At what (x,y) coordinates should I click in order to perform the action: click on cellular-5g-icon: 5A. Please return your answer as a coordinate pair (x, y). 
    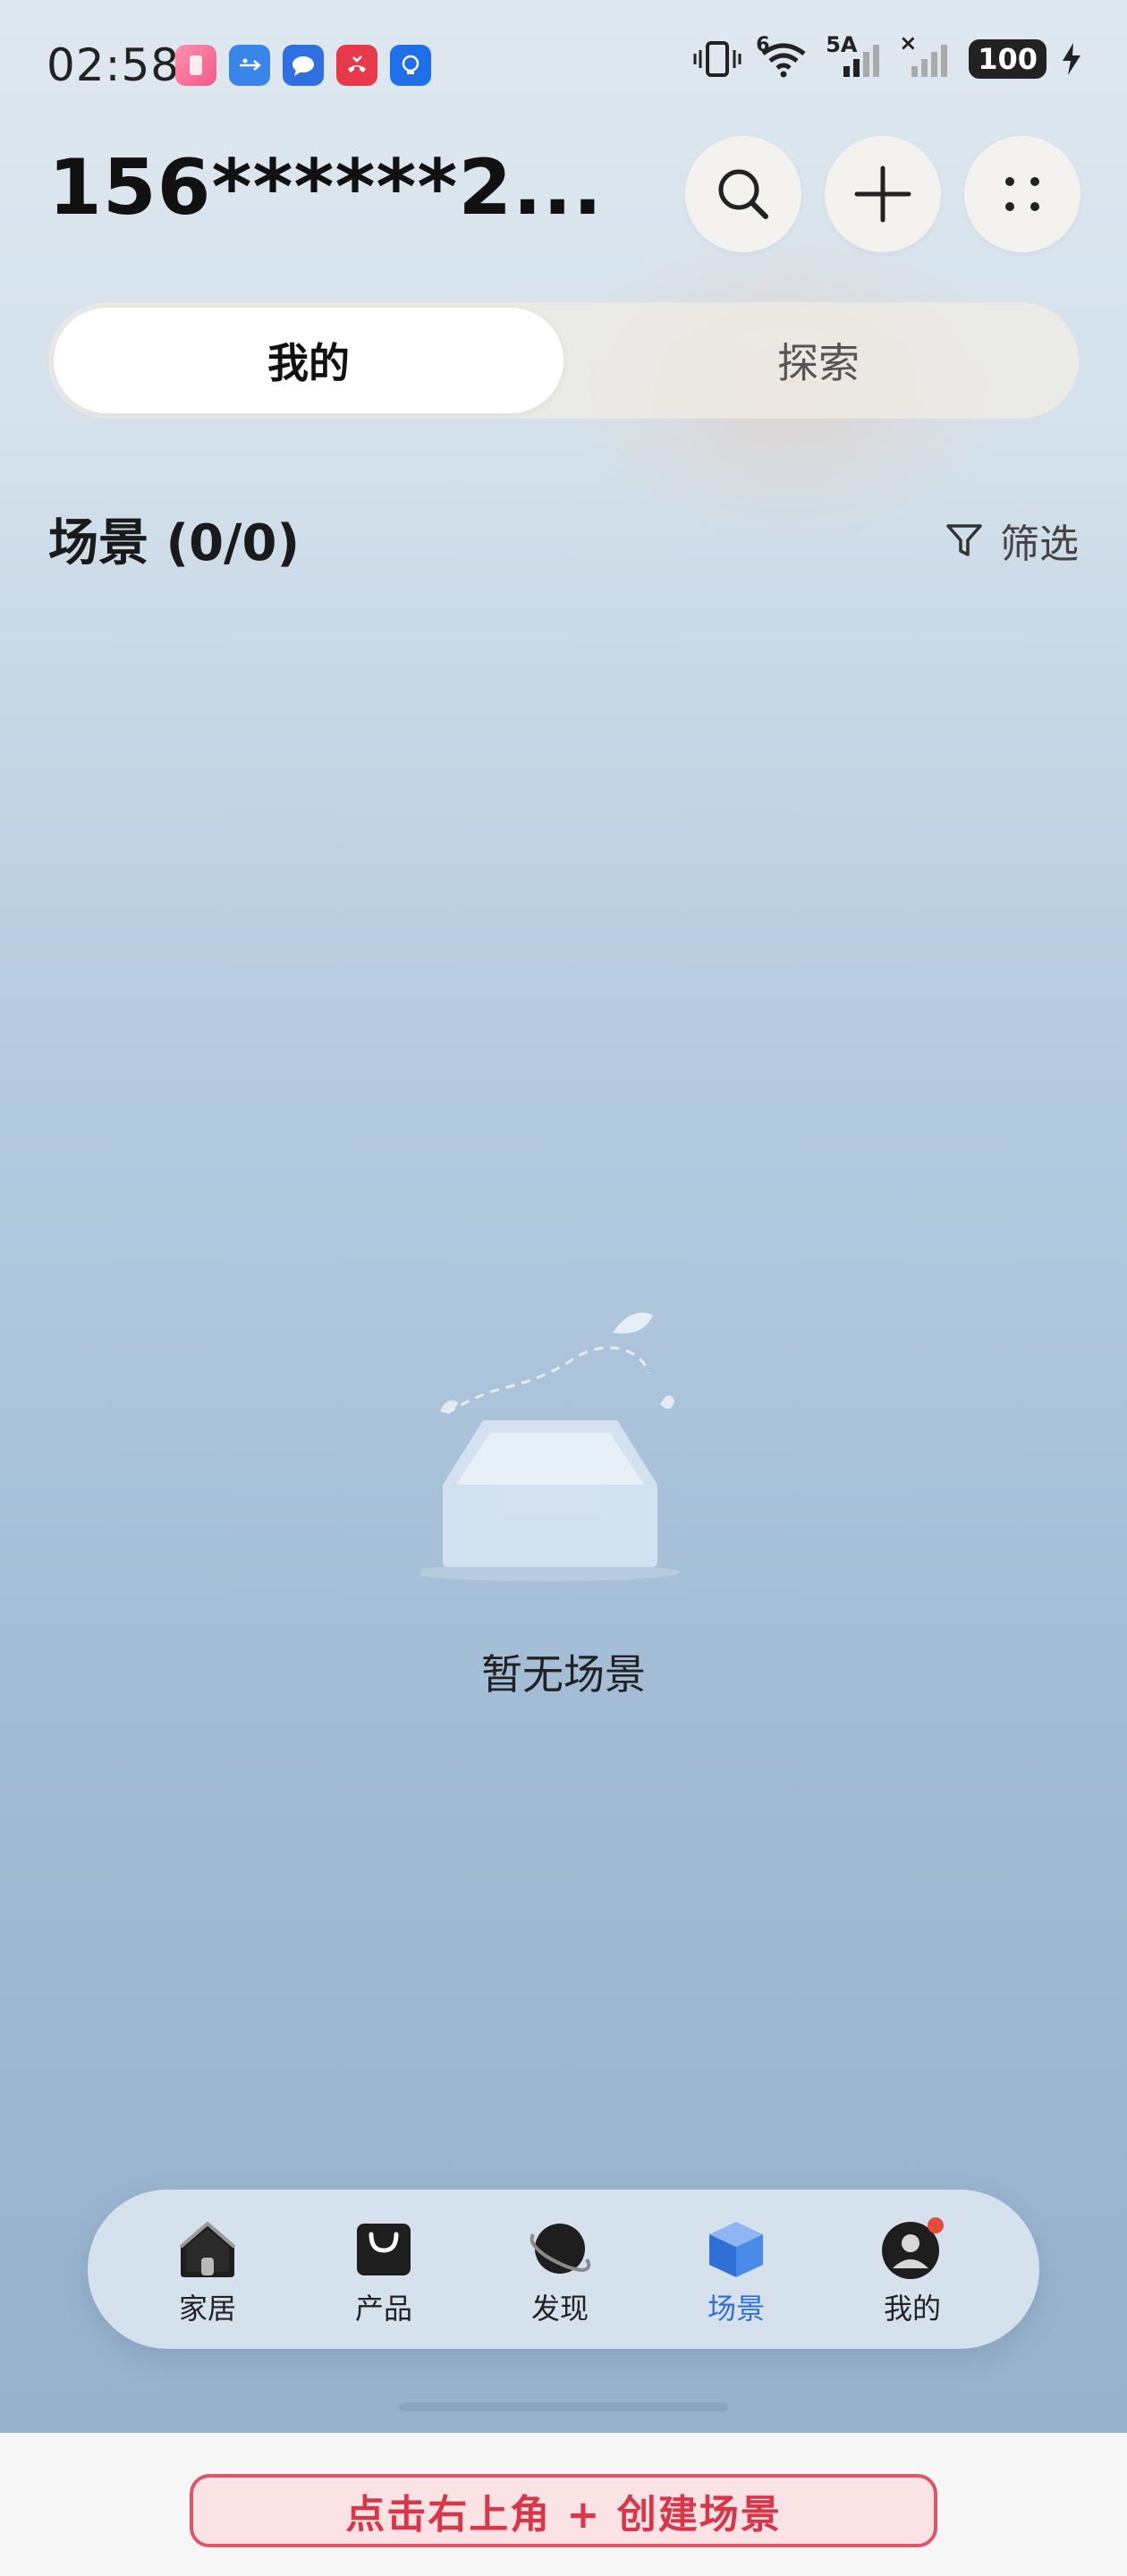
    Looking at the image, I should click on (855, 55).